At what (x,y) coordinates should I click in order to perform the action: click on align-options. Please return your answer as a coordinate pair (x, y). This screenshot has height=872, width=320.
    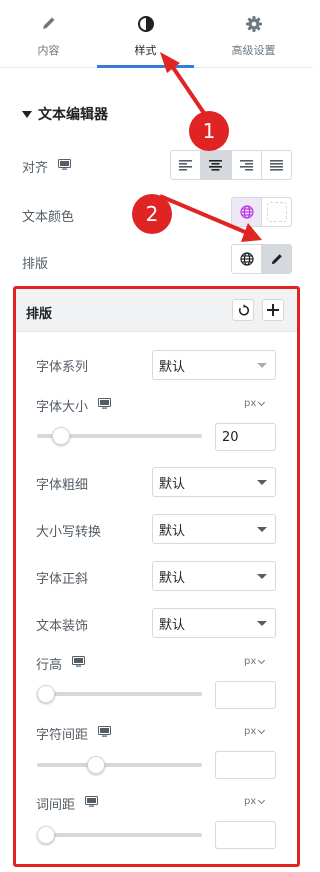
    Looking at the image, I should click on (231, 165).